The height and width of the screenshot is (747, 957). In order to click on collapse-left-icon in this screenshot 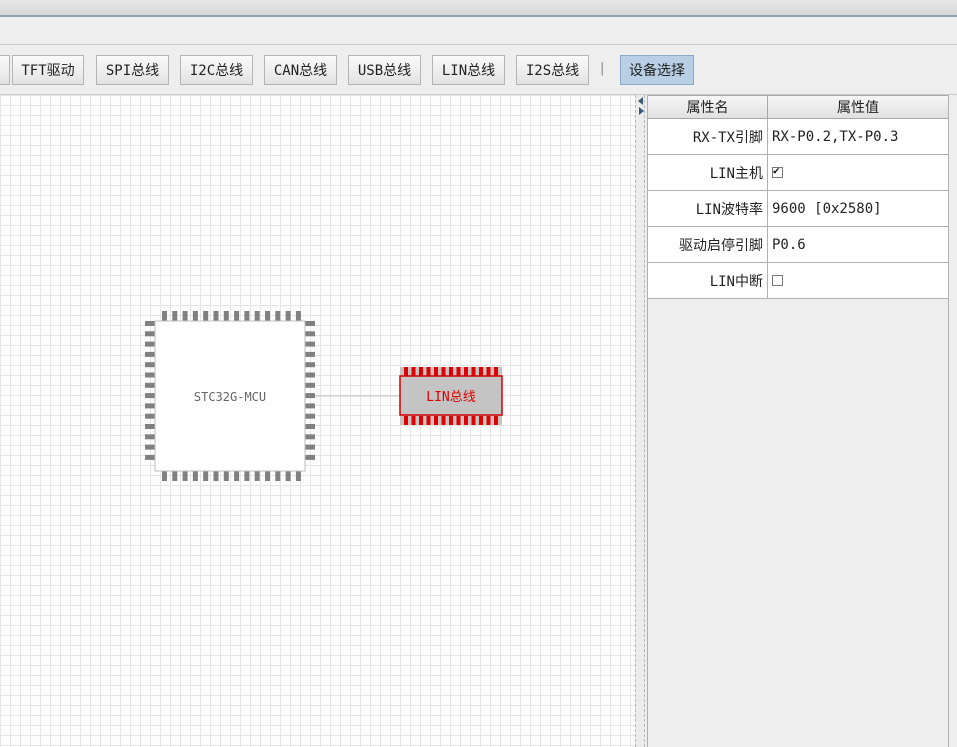, I will do `click(640, 101)`.